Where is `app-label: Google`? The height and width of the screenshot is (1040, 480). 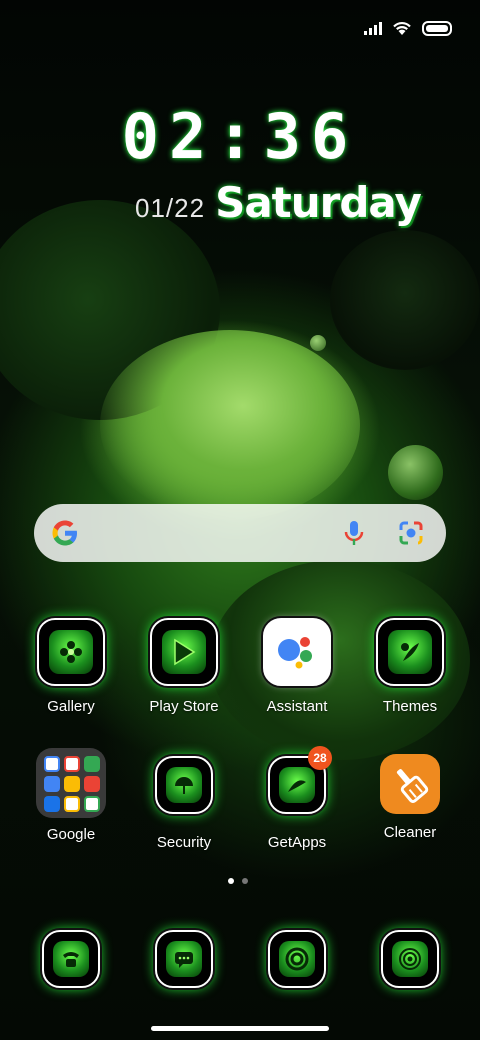
app-label: Google is located at coordinates (71, 834).